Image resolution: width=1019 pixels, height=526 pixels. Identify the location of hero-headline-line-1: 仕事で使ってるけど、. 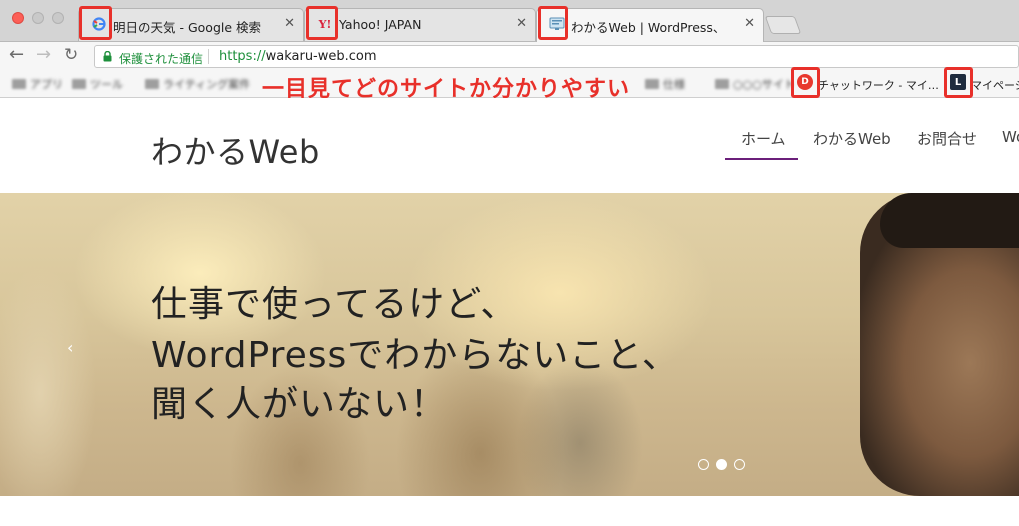
(334, 304).